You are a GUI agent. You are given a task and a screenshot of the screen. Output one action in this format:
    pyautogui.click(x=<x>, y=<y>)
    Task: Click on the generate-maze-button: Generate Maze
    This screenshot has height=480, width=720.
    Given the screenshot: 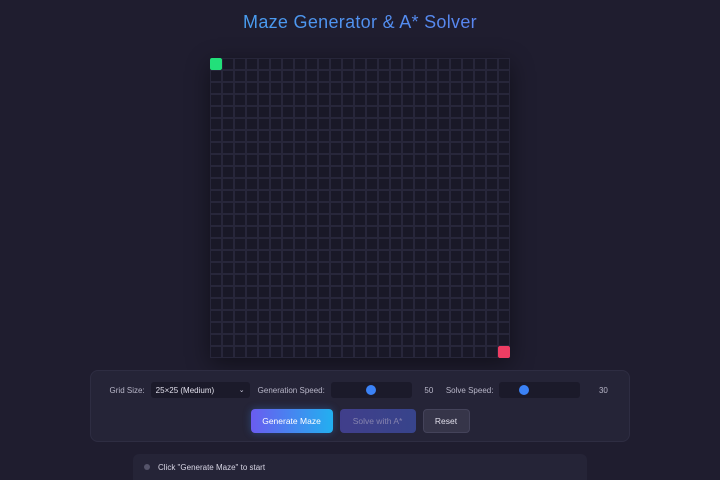 What is the action you would take?
    pyautogui.click(x=291, y=421)
    